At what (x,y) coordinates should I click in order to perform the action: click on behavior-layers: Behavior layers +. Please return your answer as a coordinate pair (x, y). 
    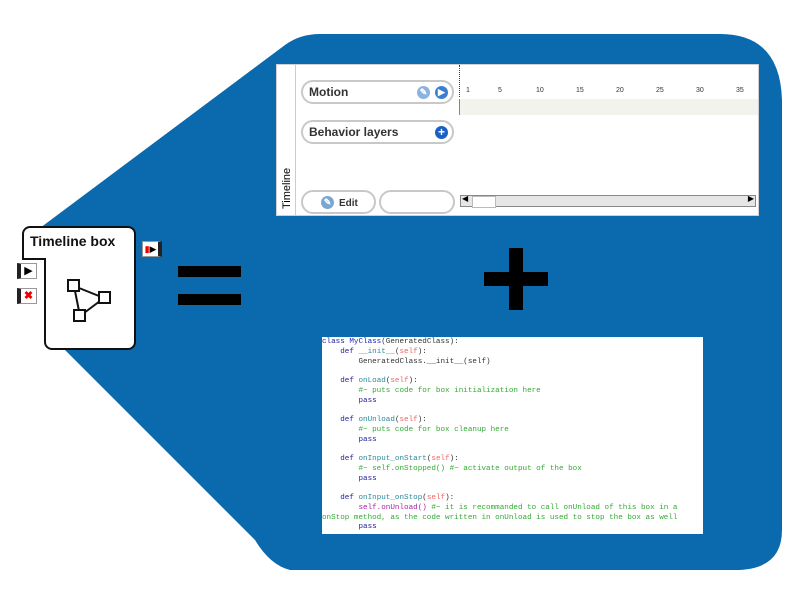
    Looking at the image, I should click on (377, 132).